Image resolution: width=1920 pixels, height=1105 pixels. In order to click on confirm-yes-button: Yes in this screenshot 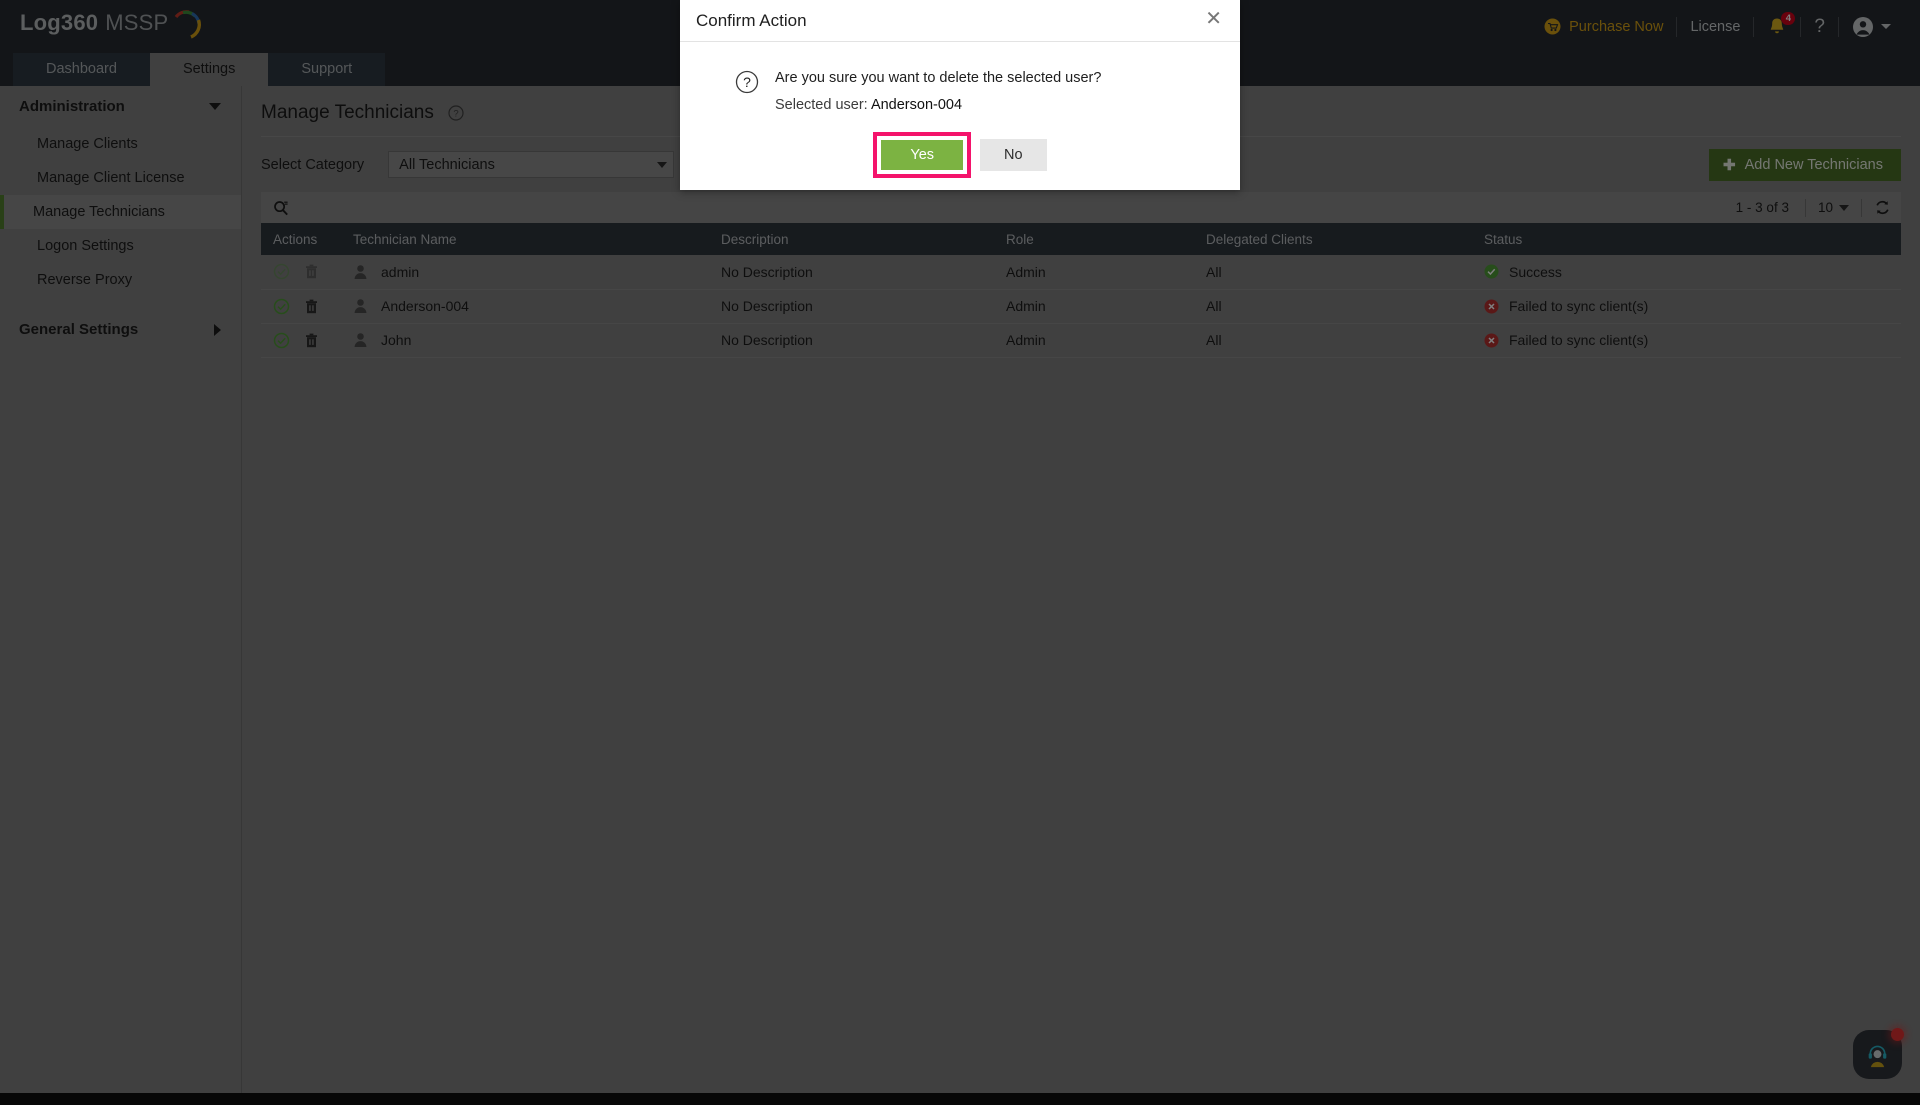, I will do `click(922, 154)`.